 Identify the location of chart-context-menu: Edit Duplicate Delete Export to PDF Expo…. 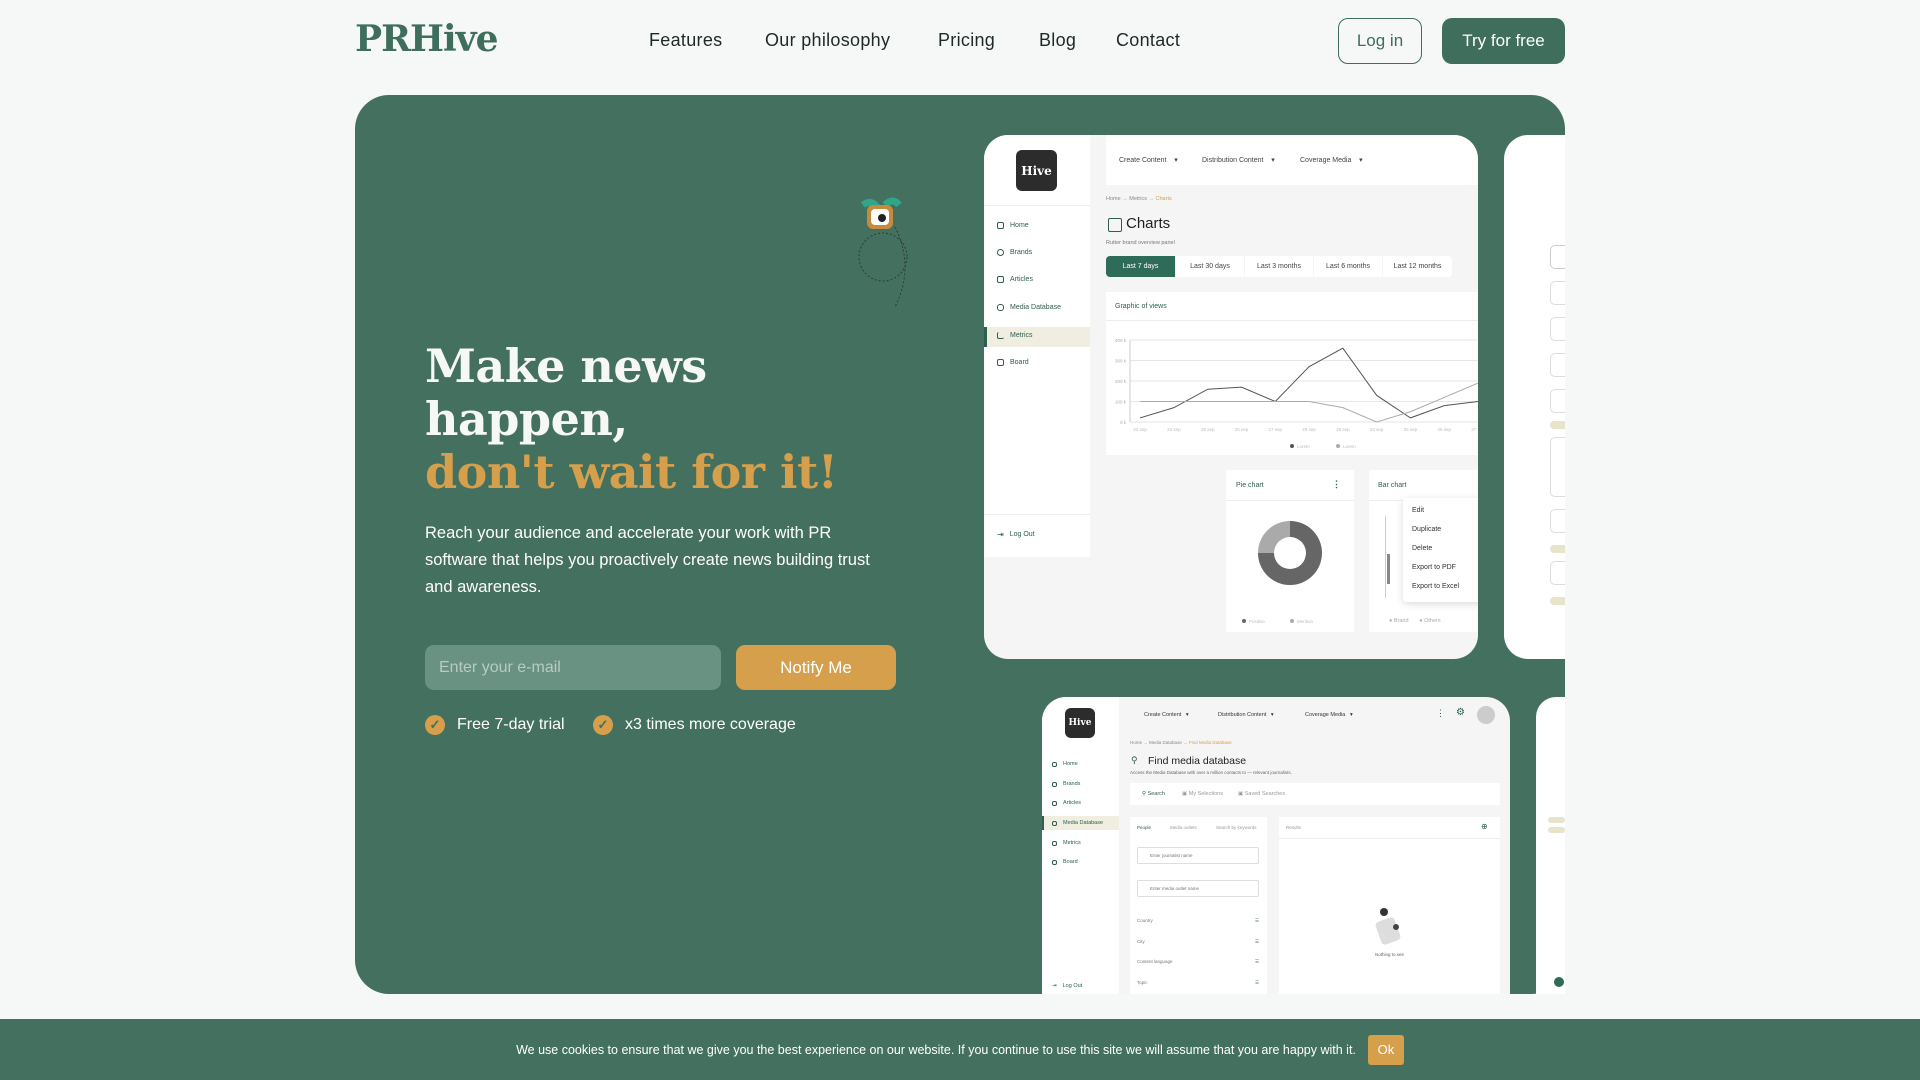
(1440, 550).